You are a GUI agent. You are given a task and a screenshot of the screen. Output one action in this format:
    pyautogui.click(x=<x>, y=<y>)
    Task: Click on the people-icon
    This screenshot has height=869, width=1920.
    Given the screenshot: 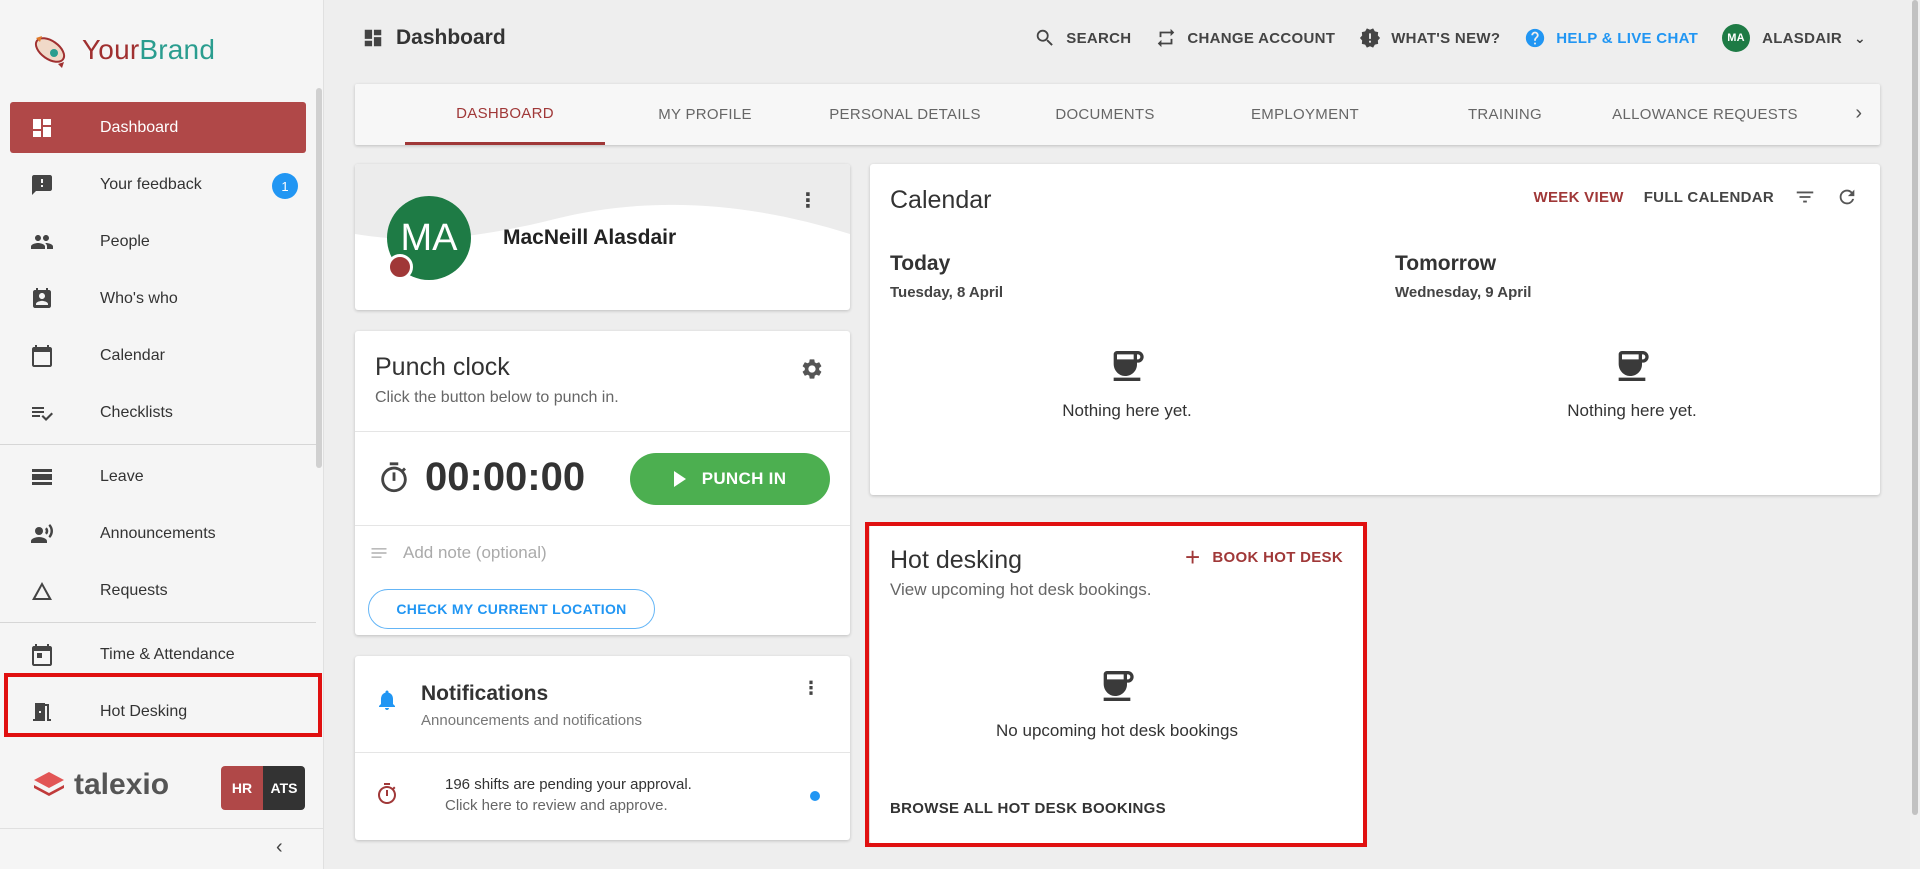 What is the action you would take?
    pyautogui.click(x=42, y=242)
    